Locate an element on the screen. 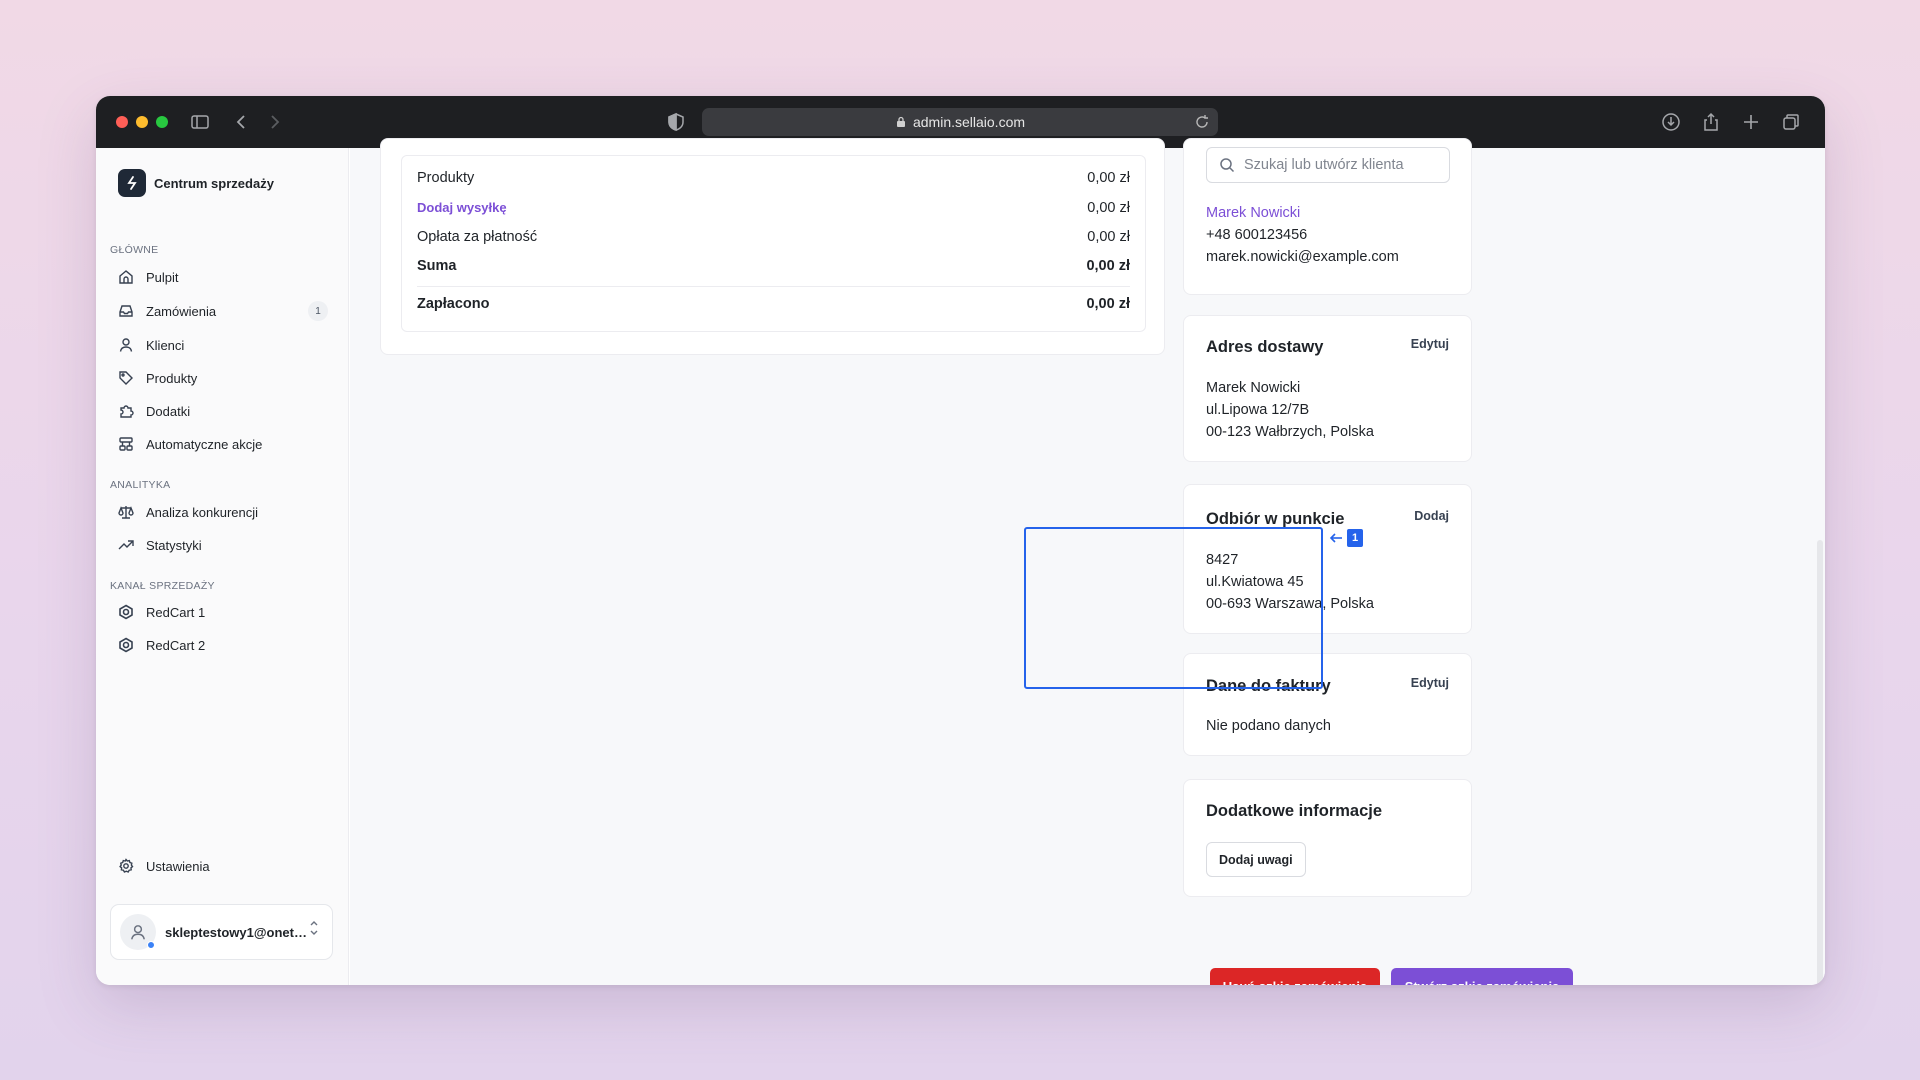 This screenshot has width=1920, height=1080. sidebar-item-orders: Zamówienia 1 is located at coordinates (223, 311).